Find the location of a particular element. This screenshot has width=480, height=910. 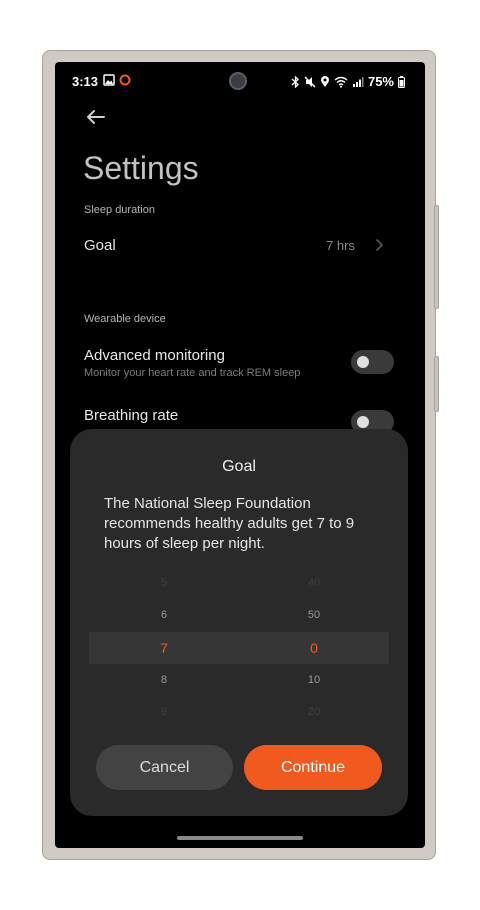

goal-value: 7 hrs is located at coordinates (340, 245).